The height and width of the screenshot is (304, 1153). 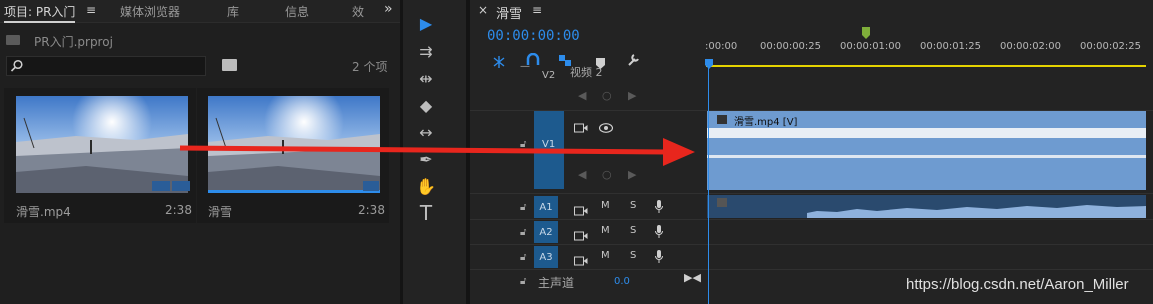 What do you see at coordinates (43, 212) in the screenshot?
I see `clip-name: 滑雪.mp4` at bounding box center [43, 212].